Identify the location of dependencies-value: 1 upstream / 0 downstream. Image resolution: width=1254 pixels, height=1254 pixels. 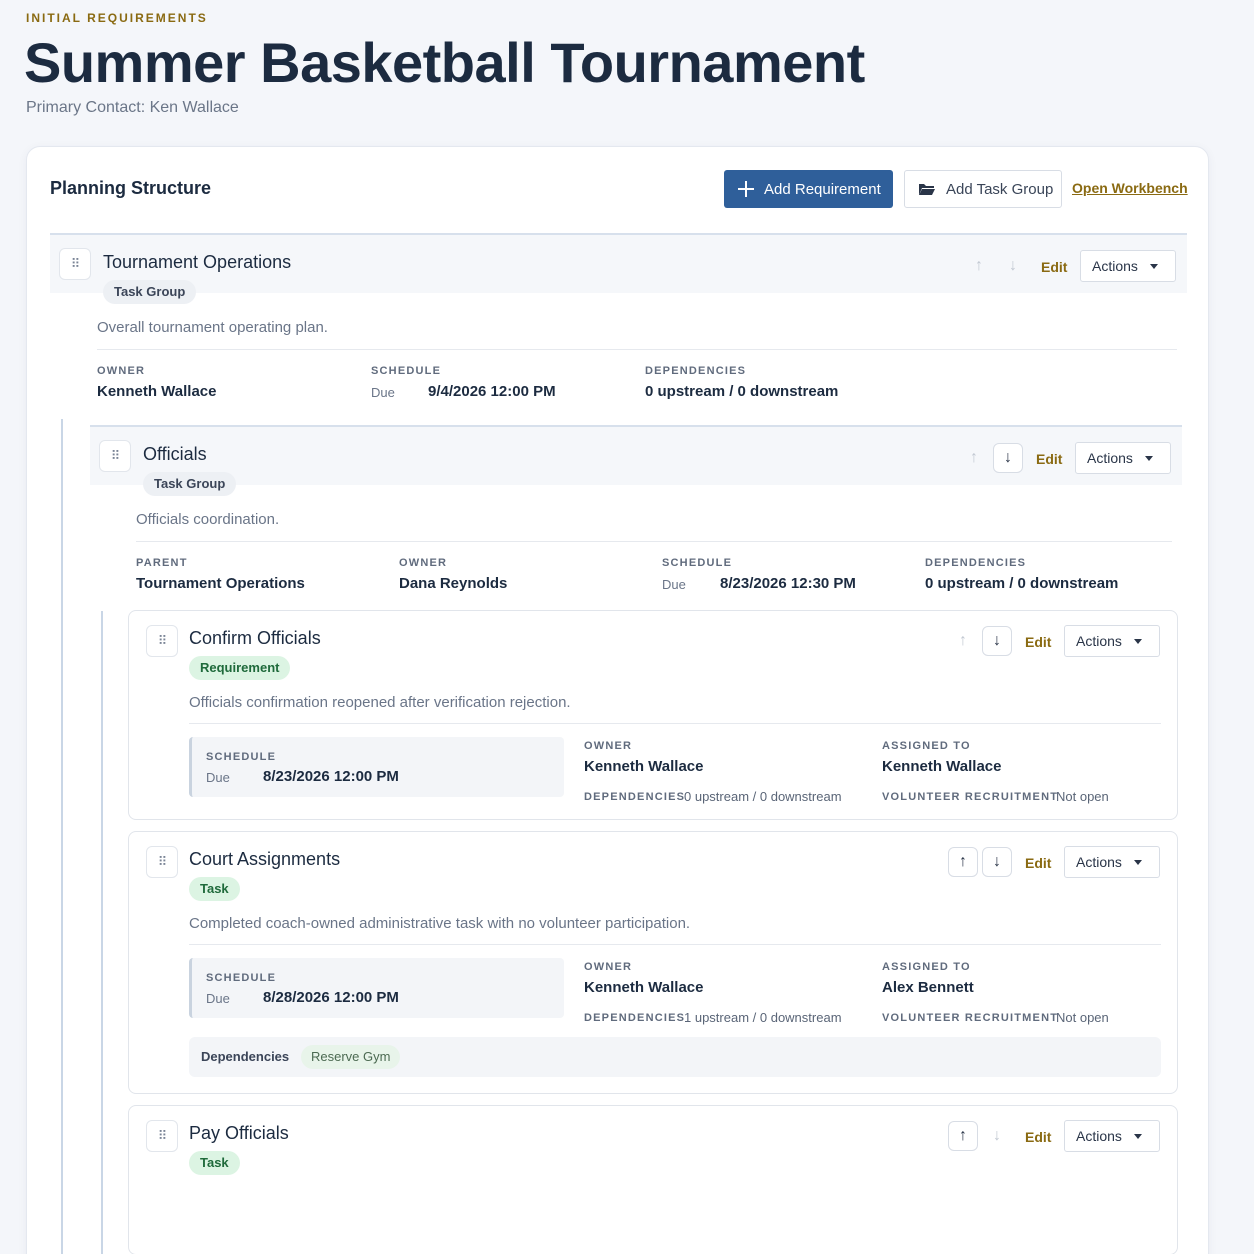
(763, 1017).